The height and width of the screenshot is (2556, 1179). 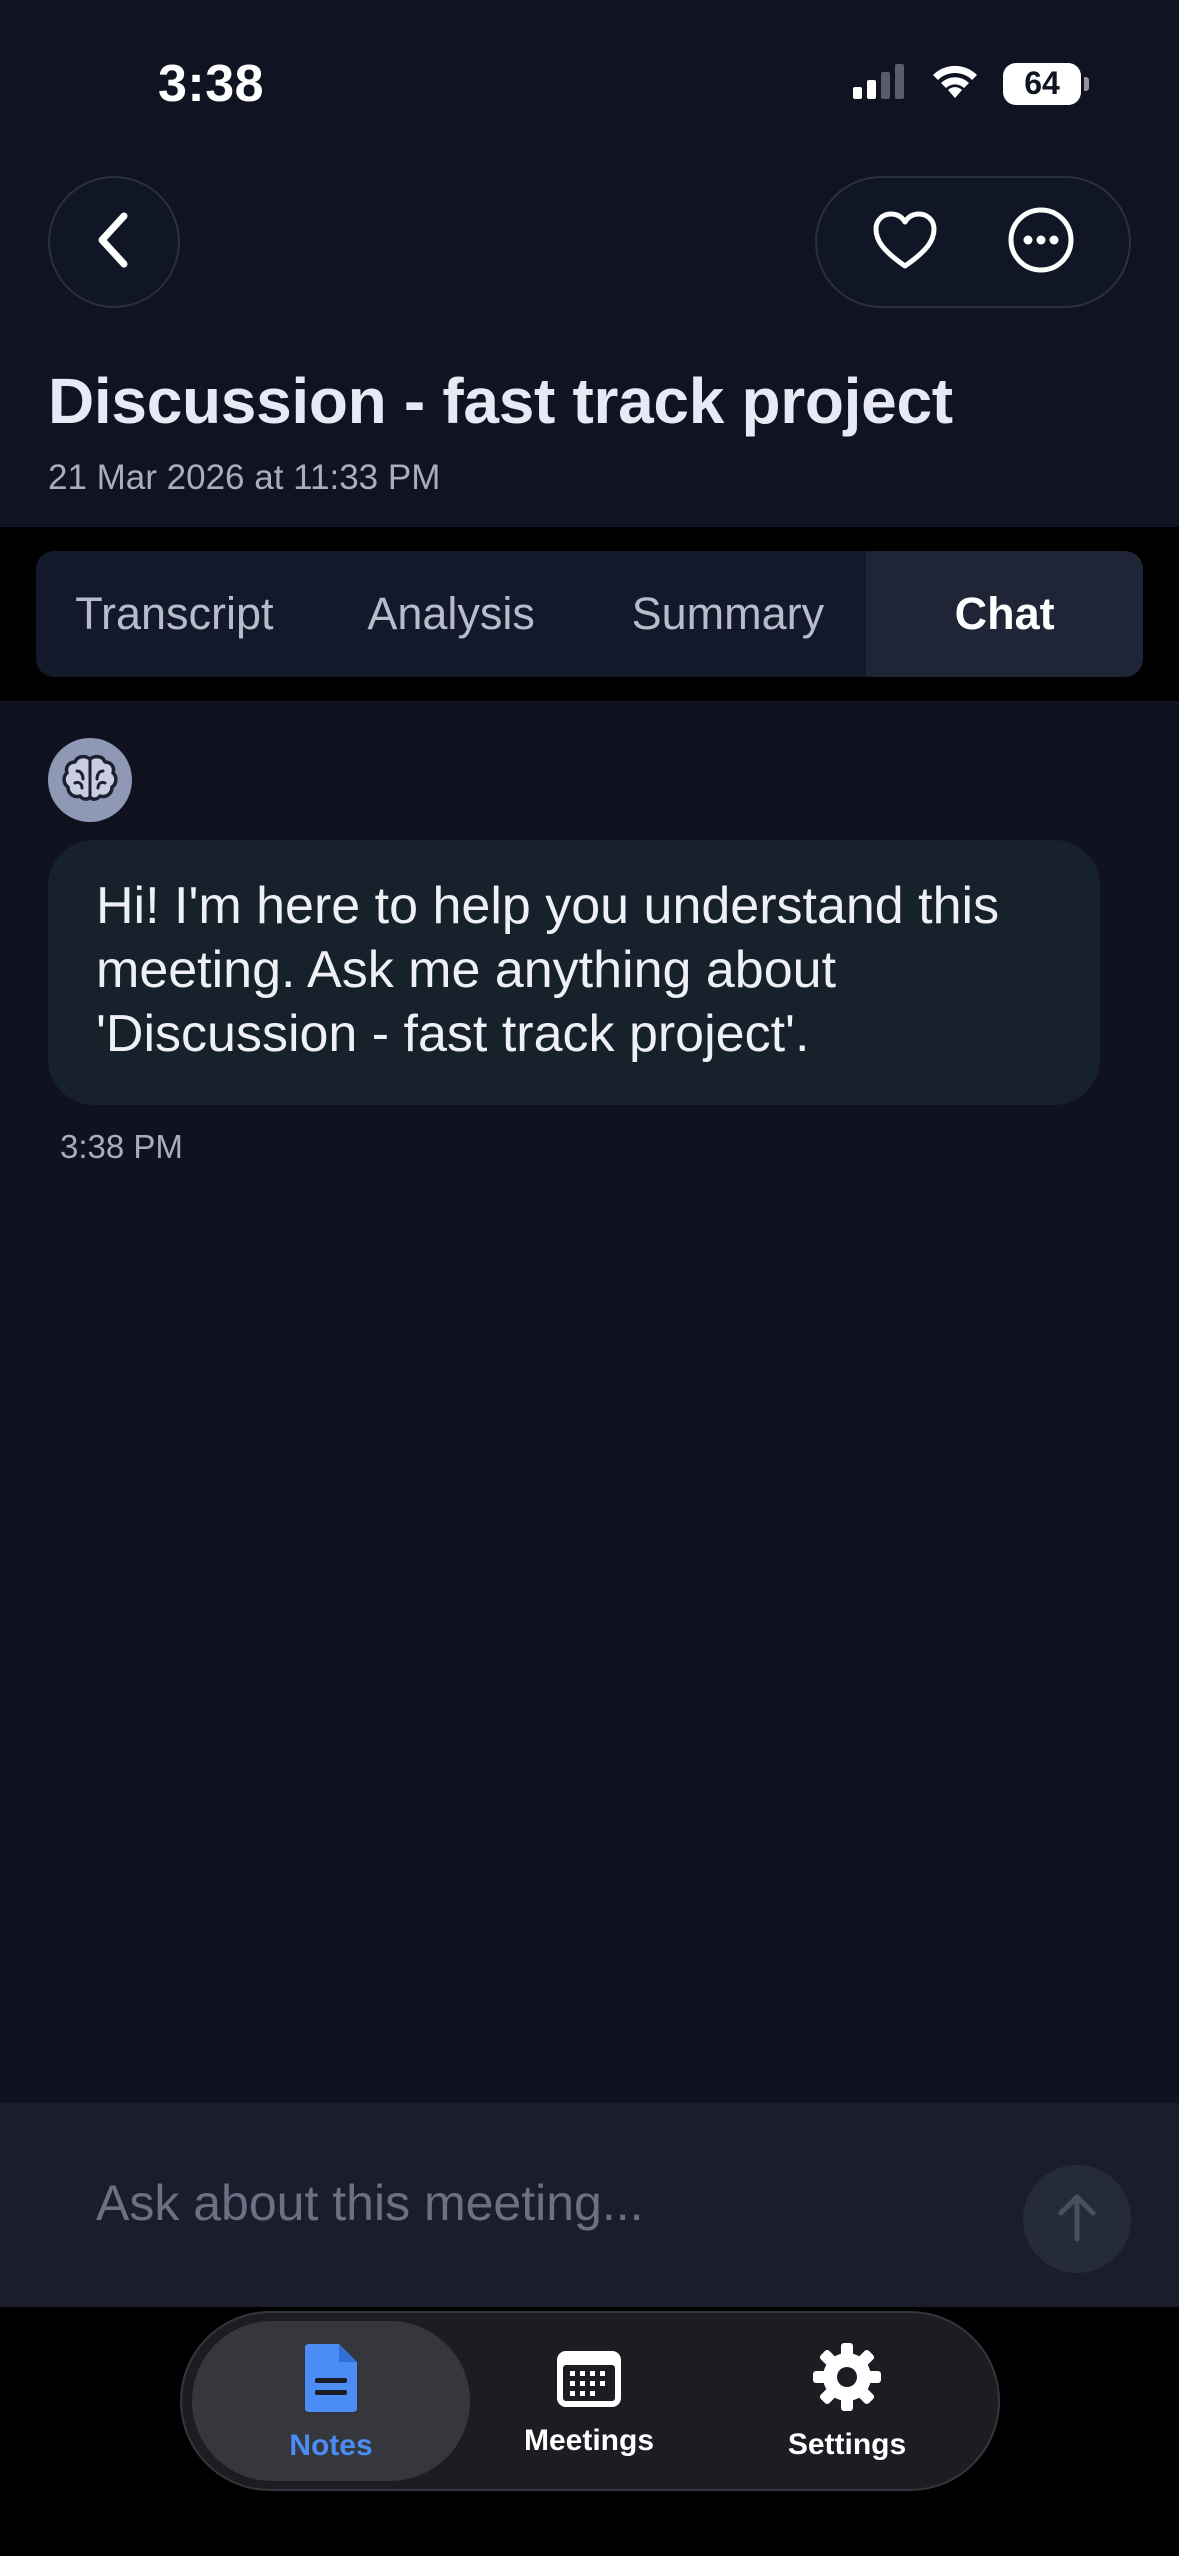 I want to click on assistant-avatar, so click(x=90, y=780).